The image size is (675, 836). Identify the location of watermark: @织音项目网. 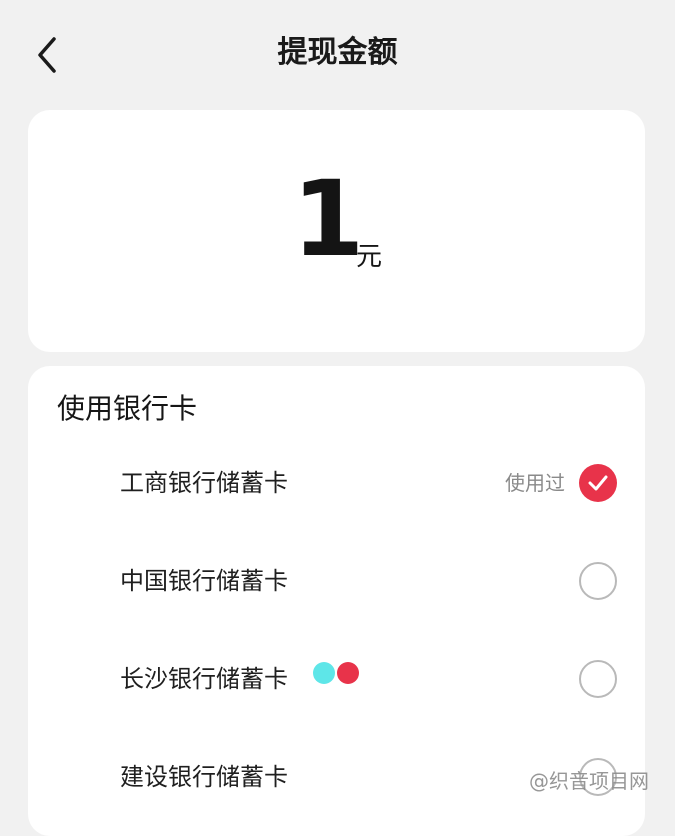
(589, 781).